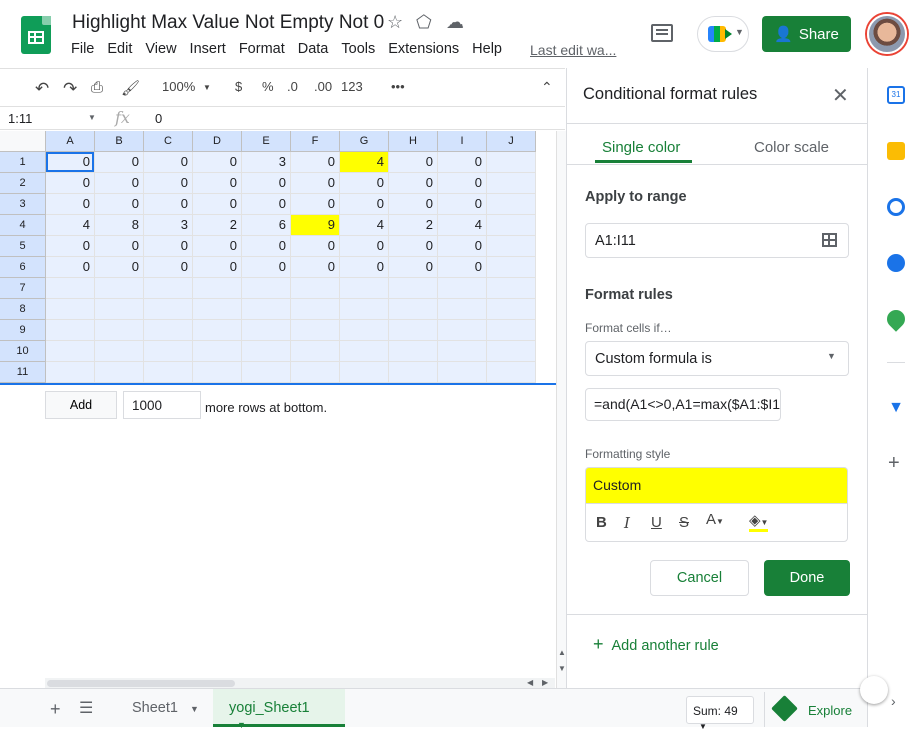  Describe the element at coordinates (791, 147) in the screenshot. I see `tab-color-scale: Color scale` at that location.